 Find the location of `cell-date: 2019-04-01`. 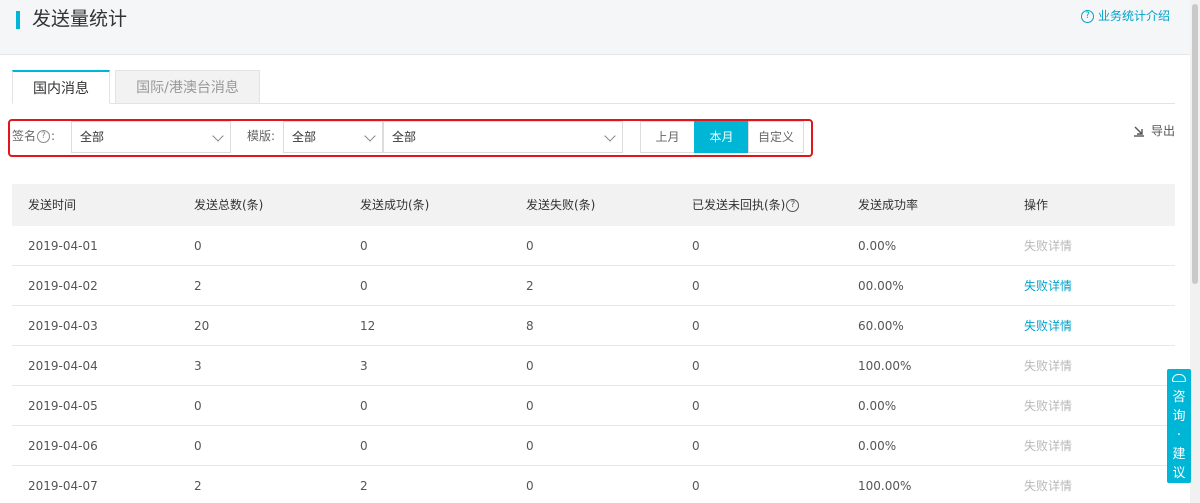

cell-date: 2019-04-01 is located at coordinates (63, 246).